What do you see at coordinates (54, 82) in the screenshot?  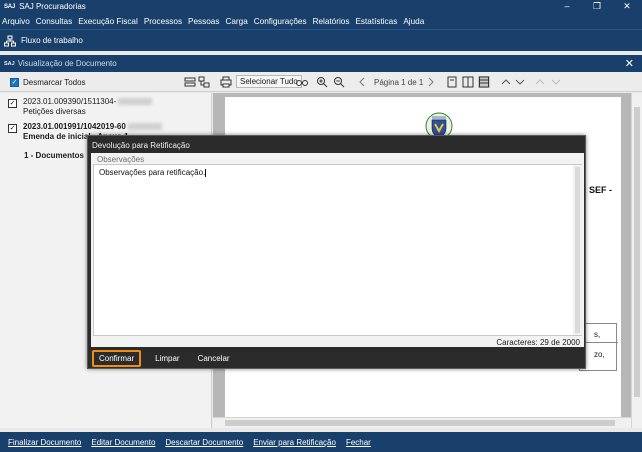 I see `deselect-all-label: Desmarcar Todos` at bounding box center [54, 82].